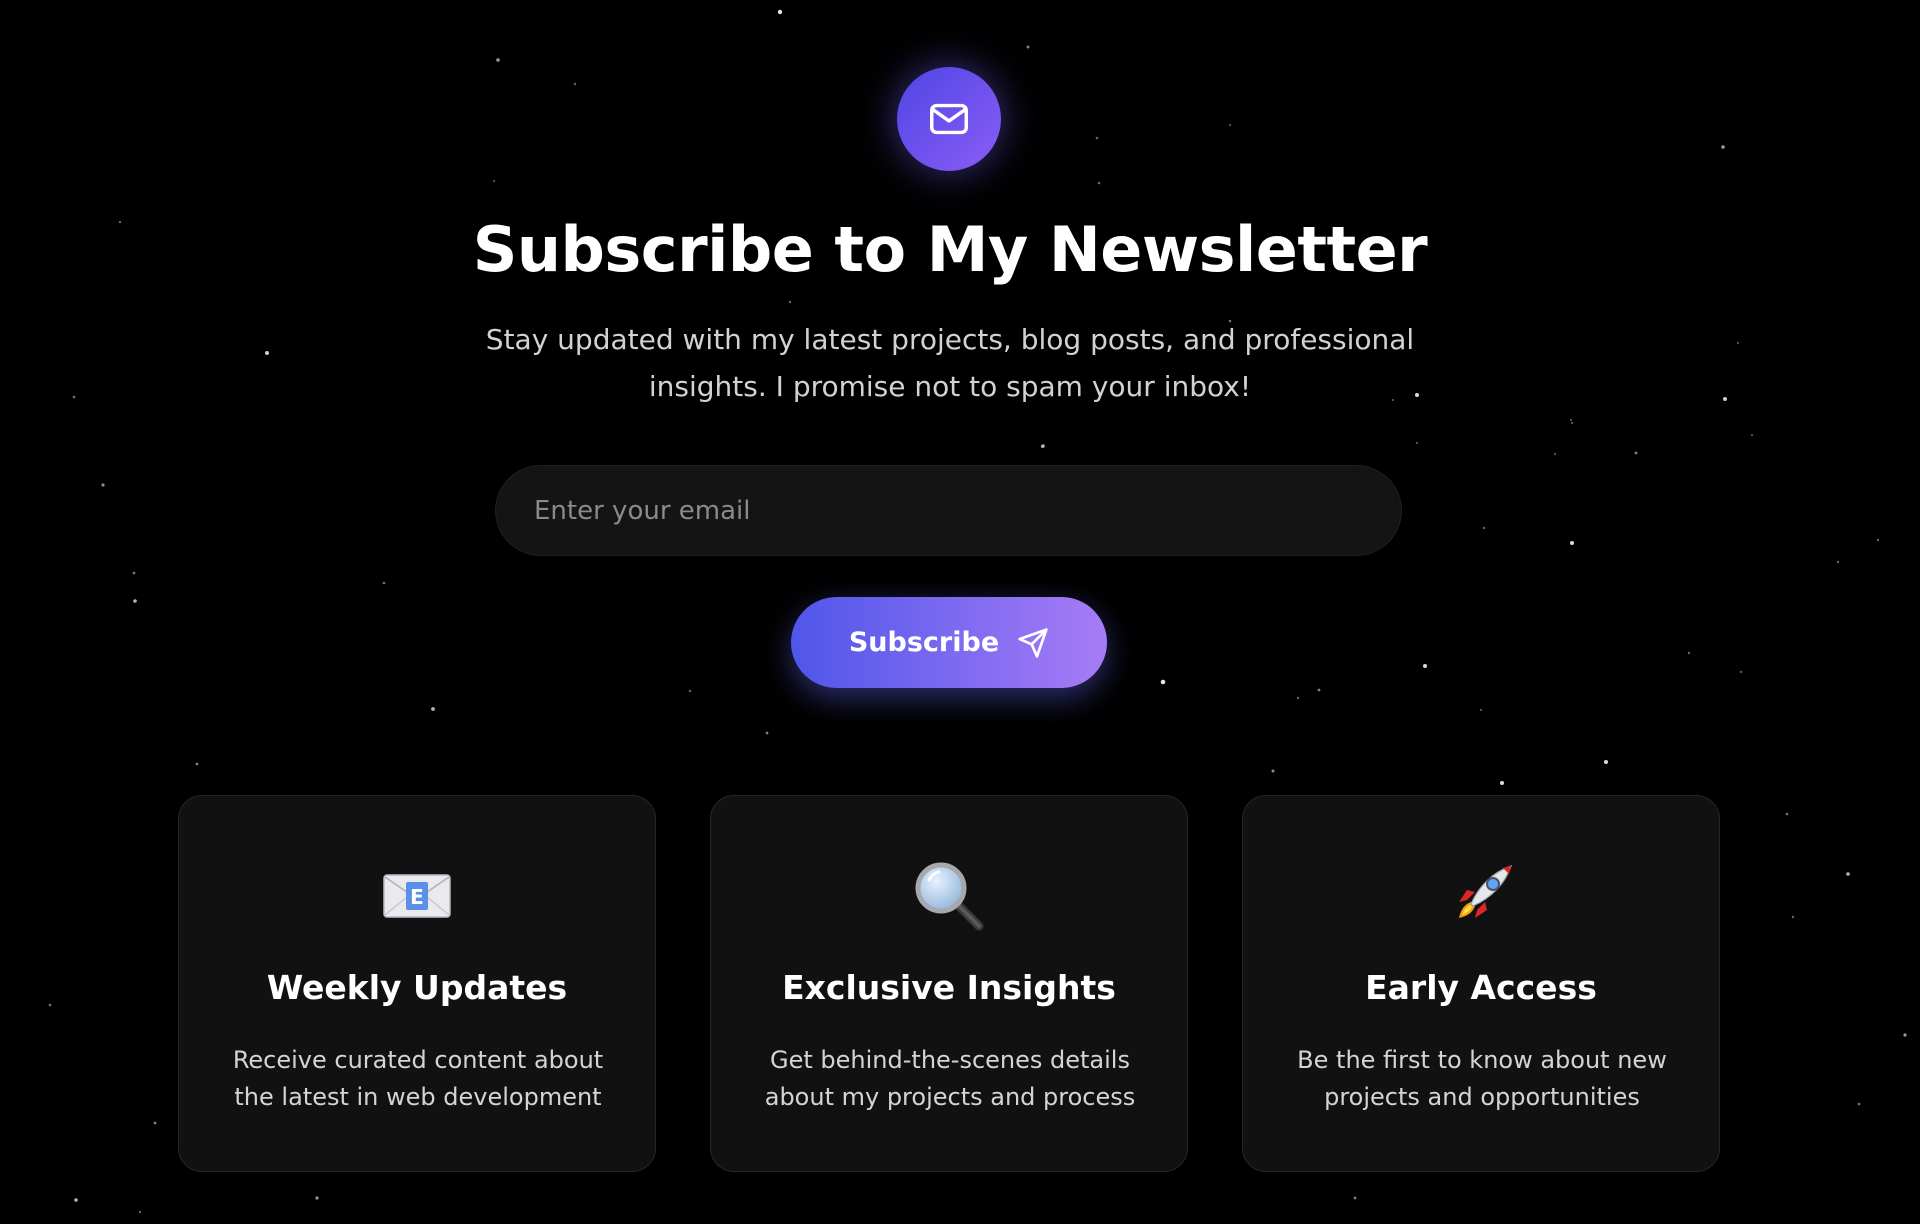 Image resolution: width=1920 pixels, height=1224 pixels. I want to click on mail-icon-badge, so click(949, 119).